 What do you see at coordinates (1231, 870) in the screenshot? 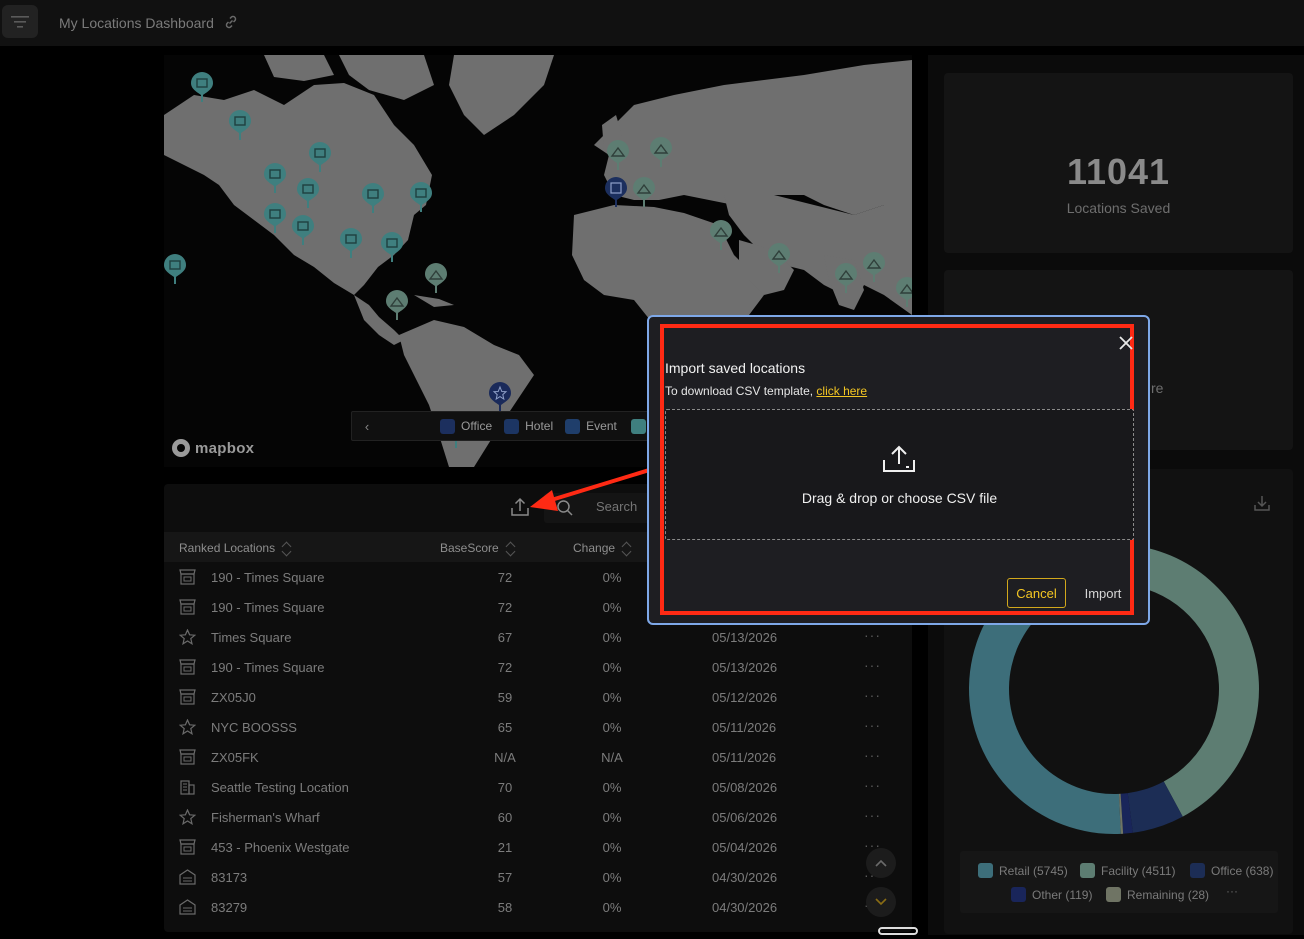
I see `donut-legend-item-office: Office (638)` at bounding box center [1231, 870].